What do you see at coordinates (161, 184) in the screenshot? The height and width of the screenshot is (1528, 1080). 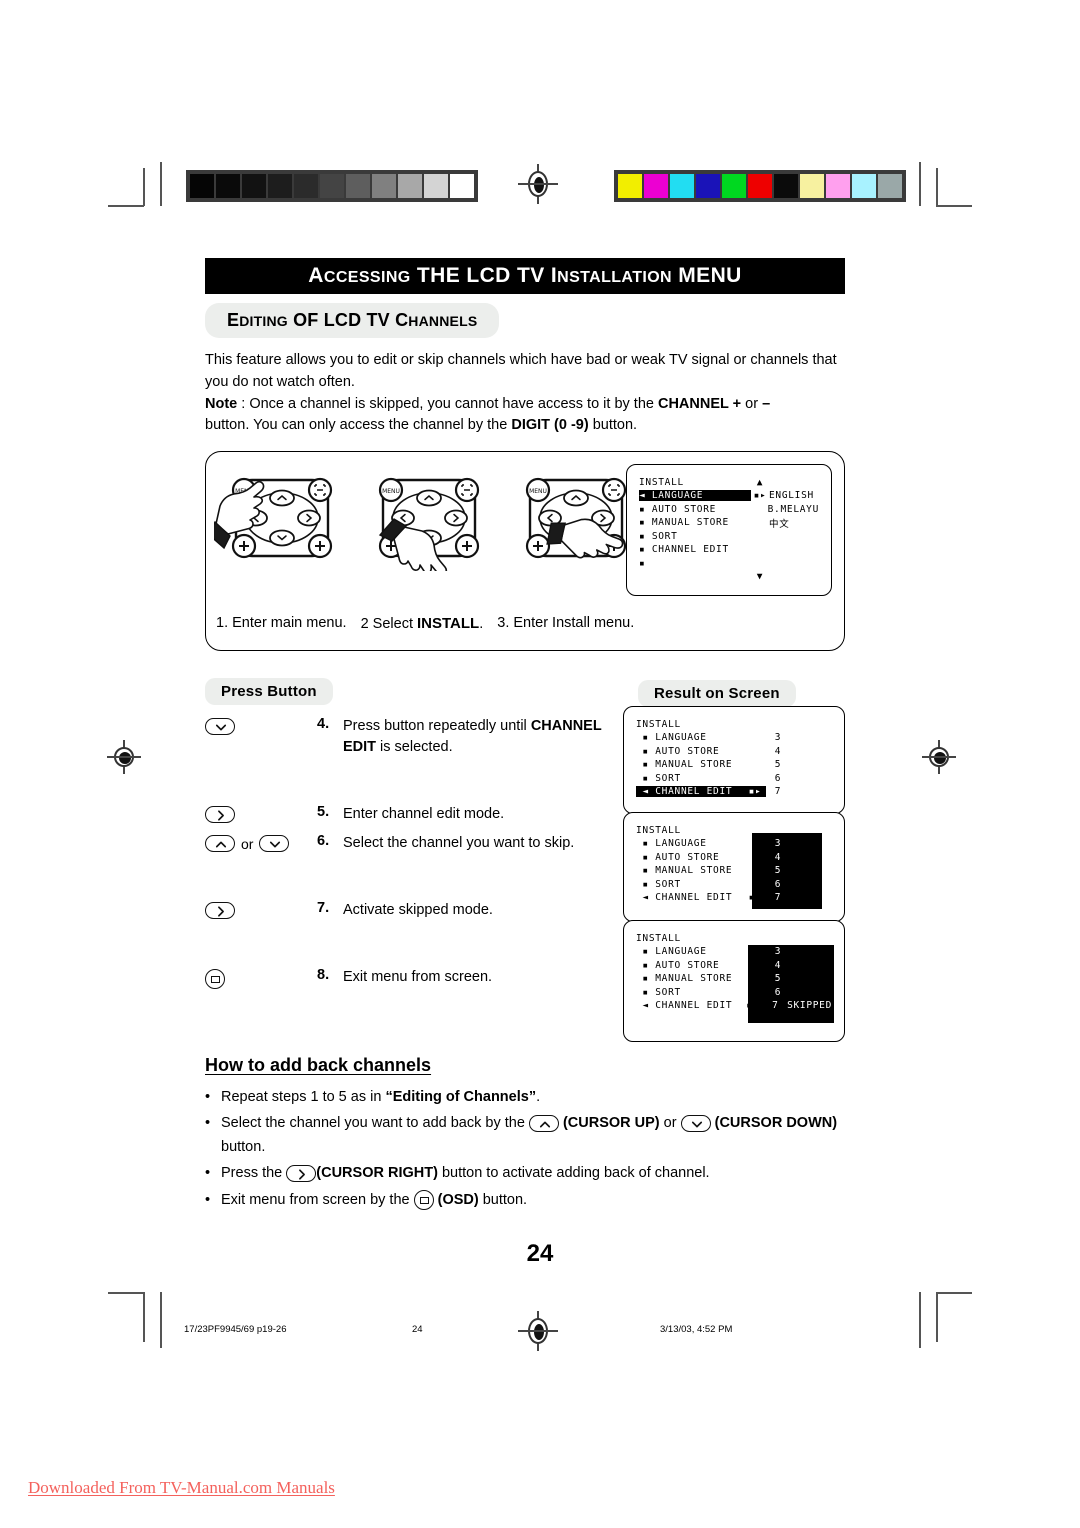 I see `crop-mark-tl2-v` at bounding box center [161, 184].